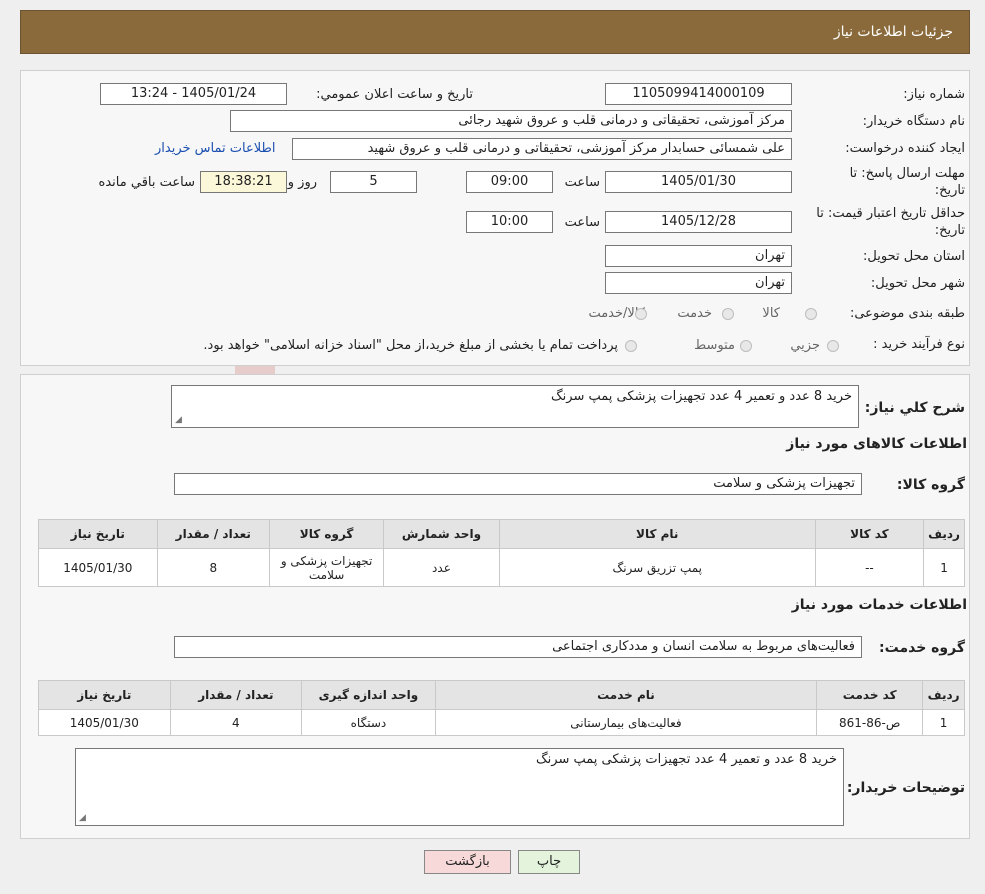 The height and width of the screenshot is (894, 985). What do you see at coordinates (373, 182) in the screenshot?
I see `days-remaining-field: 5` at bounding box center [373, 182].